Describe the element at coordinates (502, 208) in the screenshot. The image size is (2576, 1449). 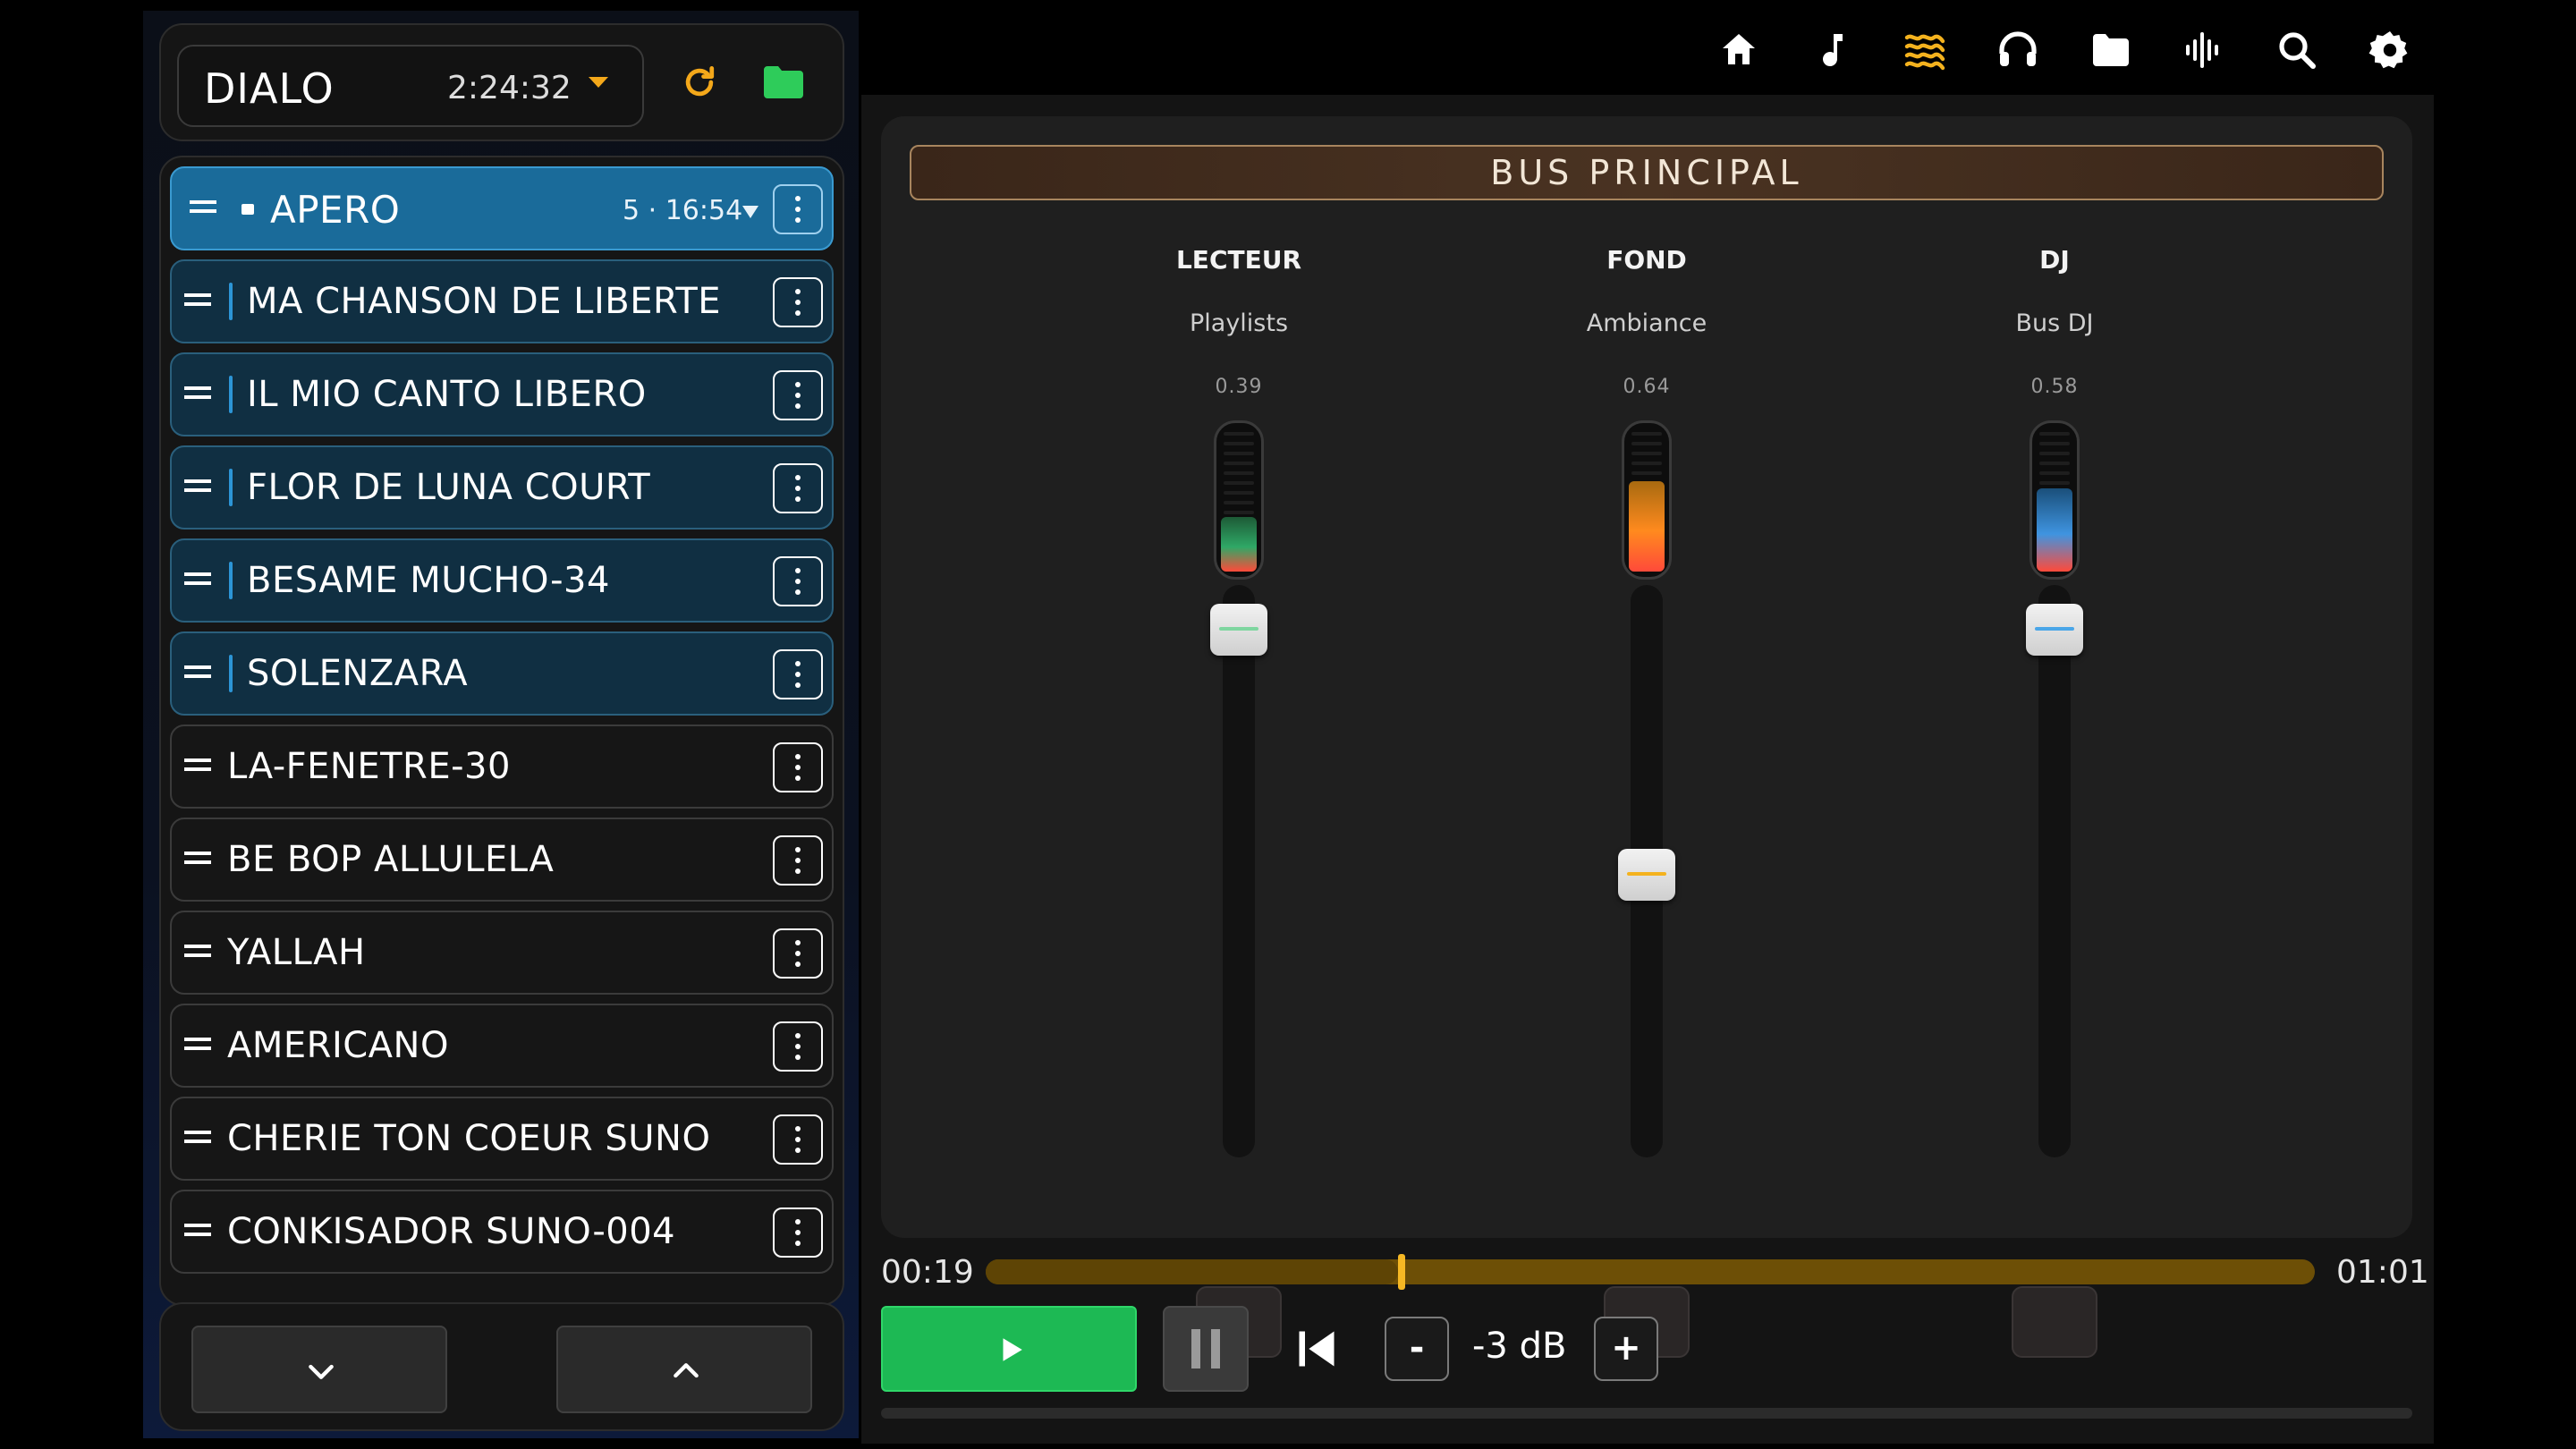
I see `group-row-apero: APERO 5 · 16:54` at that location.